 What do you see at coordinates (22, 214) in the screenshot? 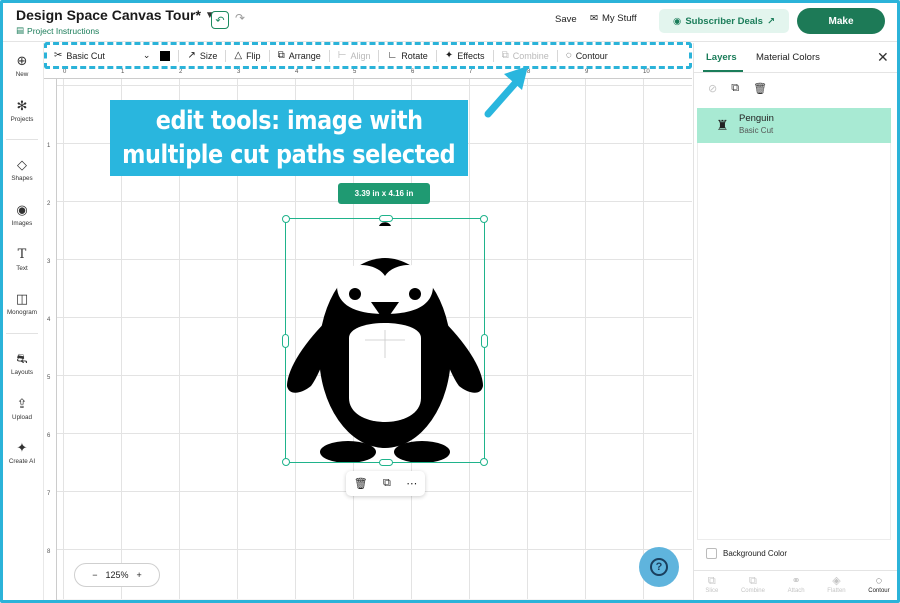
I see `sidebar-item-images: ◉ Images` at bounding box center [22, 214].